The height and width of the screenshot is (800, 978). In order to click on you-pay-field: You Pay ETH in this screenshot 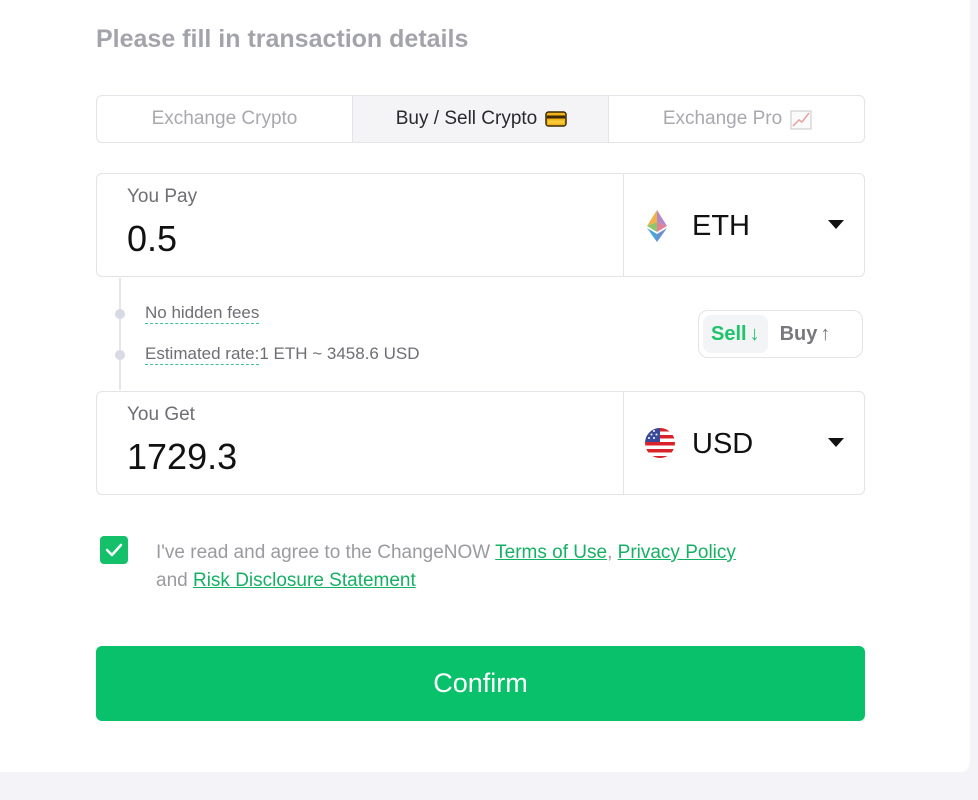, I will do `click(480, 225)`.